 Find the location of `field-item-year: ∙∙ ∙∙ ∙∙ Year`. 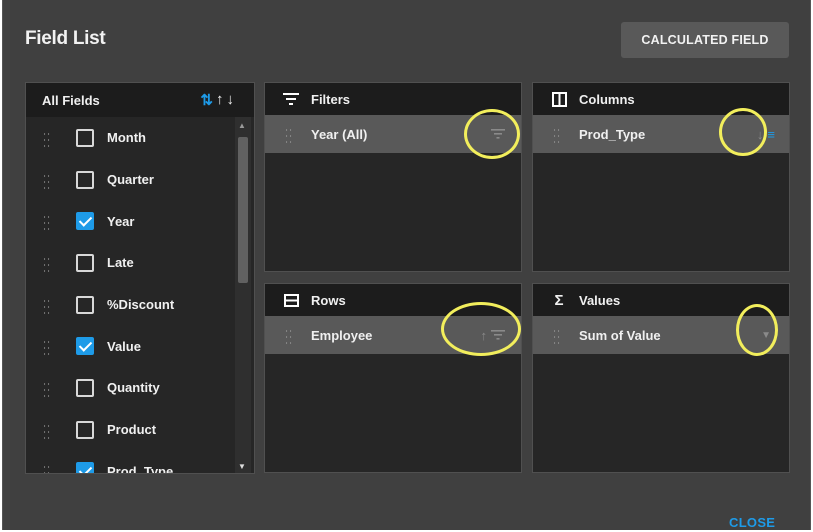

field-item-year: ∙∙ ∙∙ ∙∙ Year is located at coordinates (130, 221).